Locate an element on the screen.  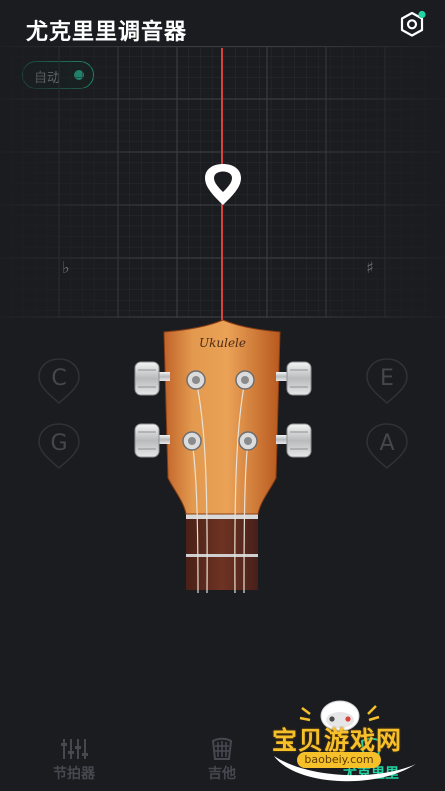
tuning-peg-g is located at coordinates (152, 440).